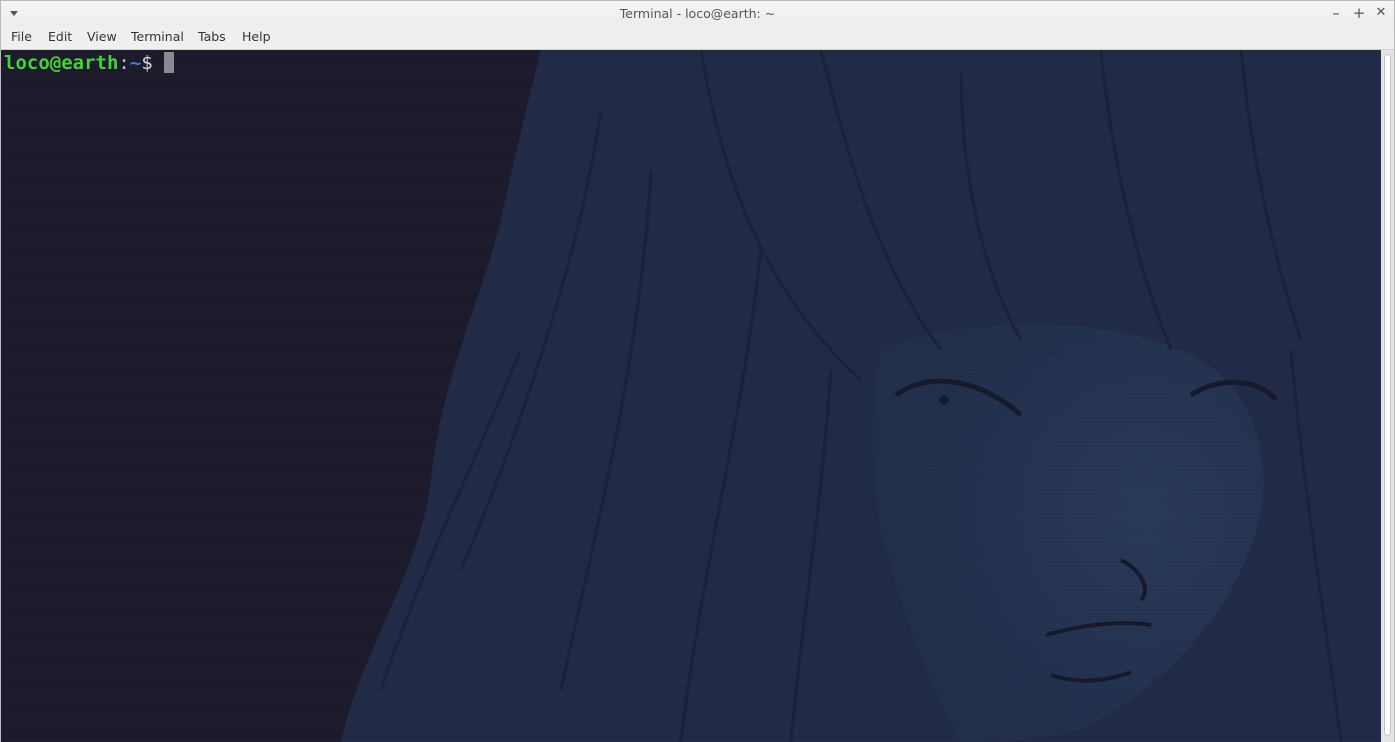 The width and height of the screenshot is (1395, 742). I want to click on window-title: Terminal - loco@earth: ~, so click(697, 13).